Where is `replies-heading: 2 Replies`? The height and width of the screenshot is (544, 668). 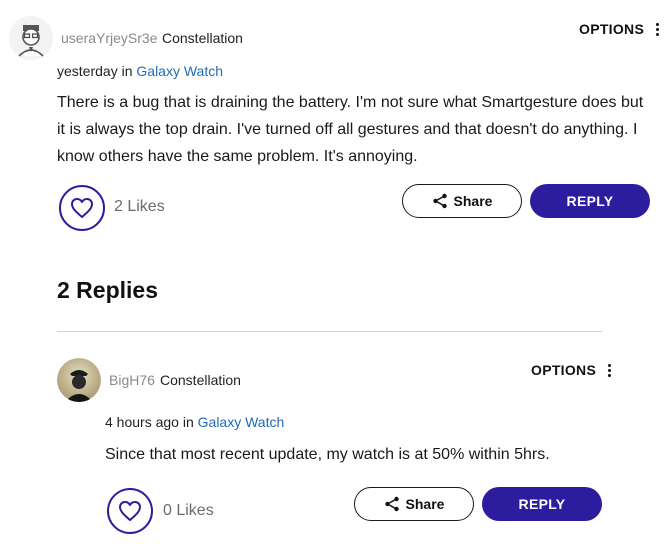
replies-heading: 2 Replies is located at coordinates (107, 290).